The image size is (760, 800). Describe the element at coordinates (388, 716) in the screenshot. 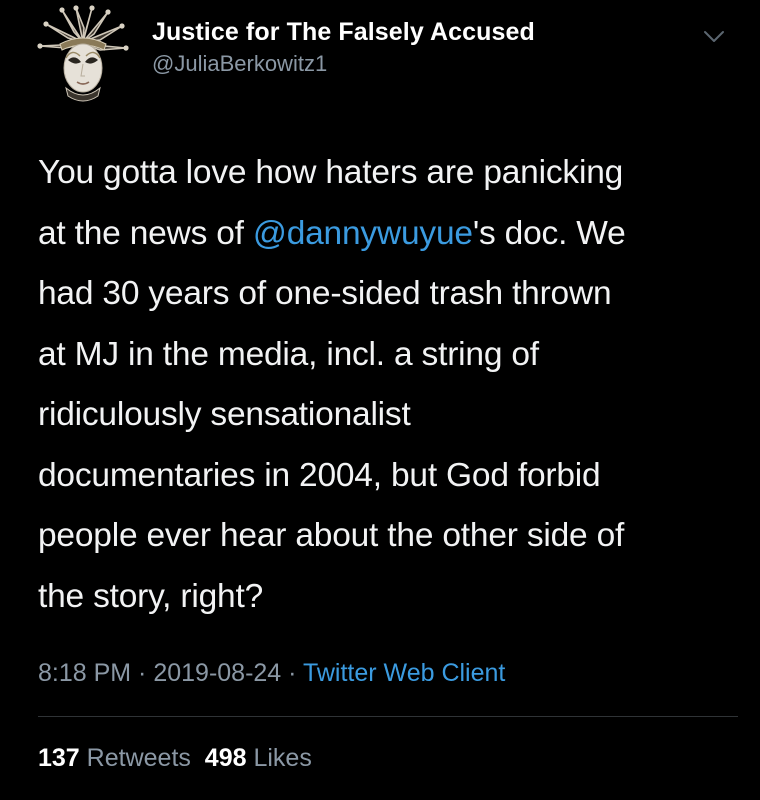

I see `divider` at that location.